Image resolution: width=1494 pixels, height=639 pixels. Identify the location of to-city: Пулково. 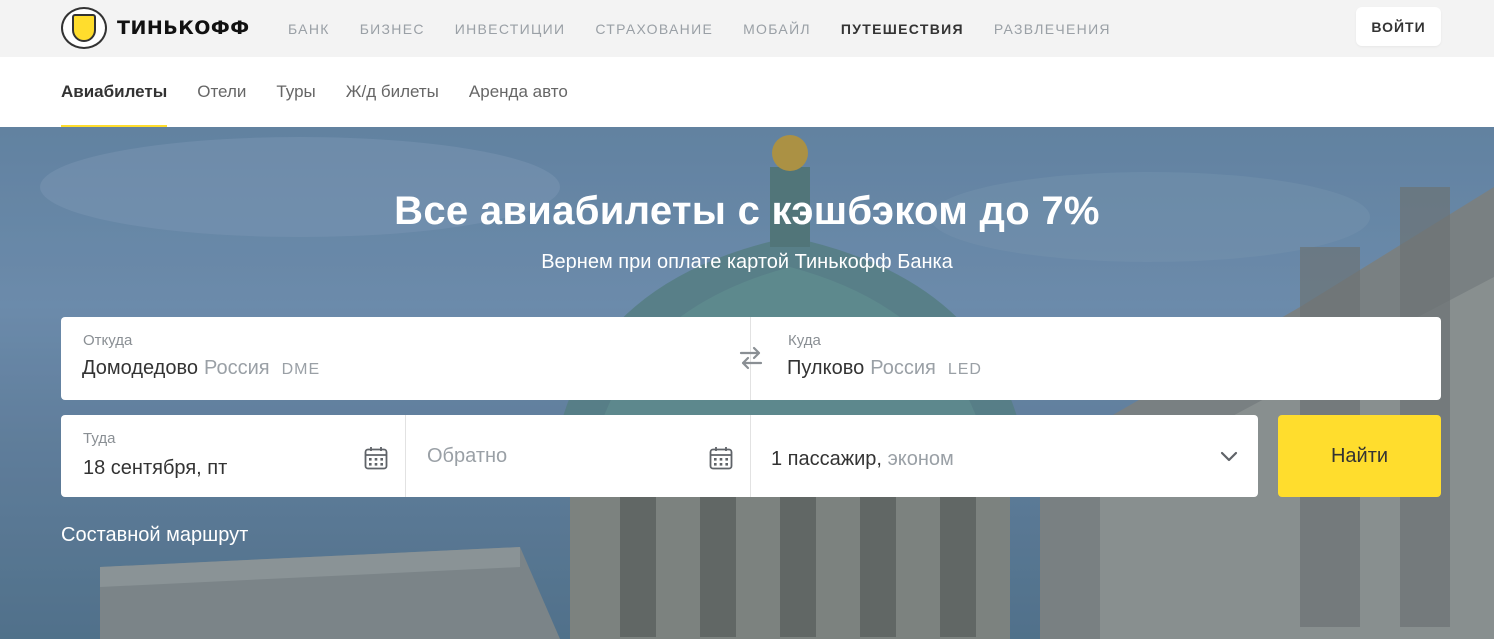
(826, 368).